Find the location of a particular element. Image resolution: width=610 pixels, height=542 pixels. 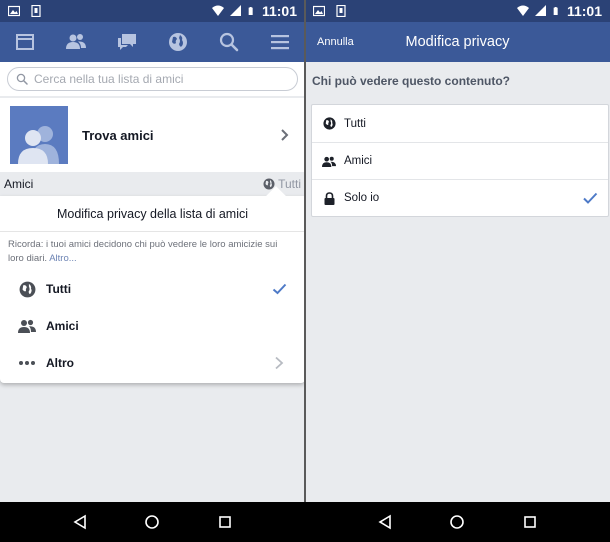

privacy-option-solo-io: Solo io is located at coordinates (460, 197).